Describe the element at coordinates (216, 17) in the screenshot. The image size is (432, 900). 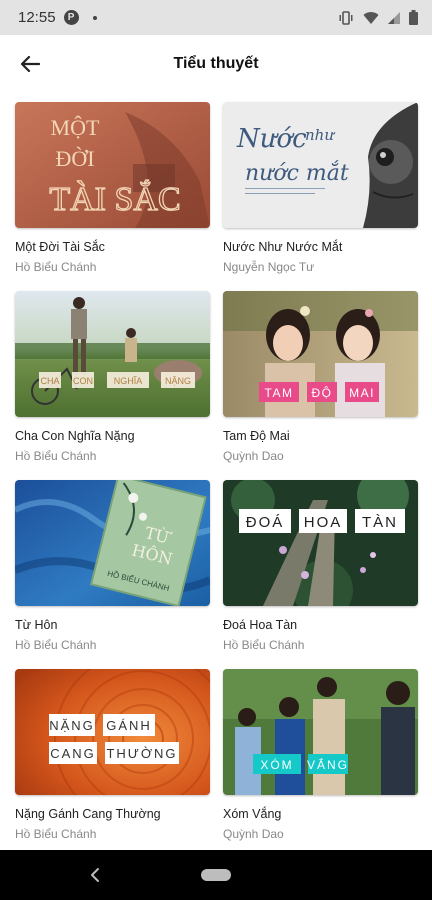
I see `status-bar: 12:55 P` at that location.